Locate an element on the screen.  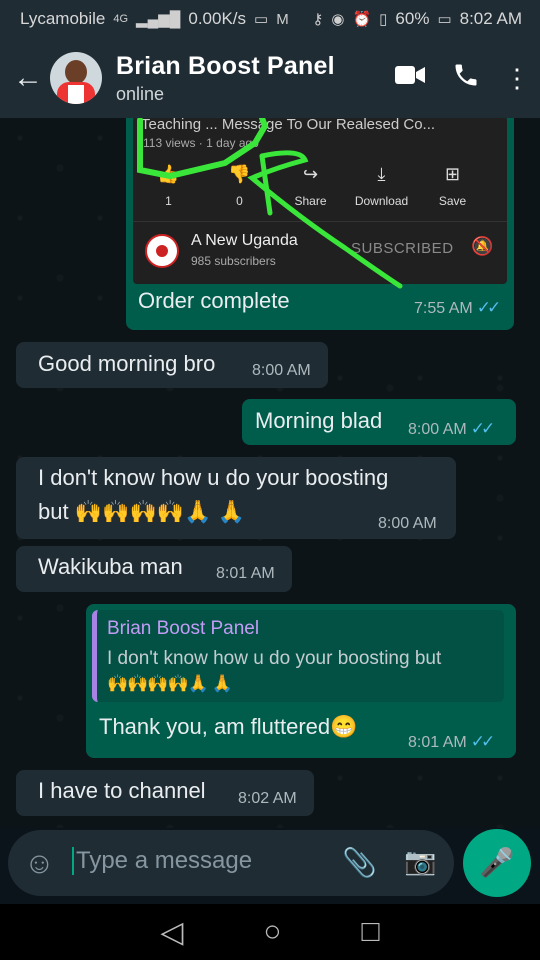
nav-recents-icon: □ is located at coordinates (371, 932).